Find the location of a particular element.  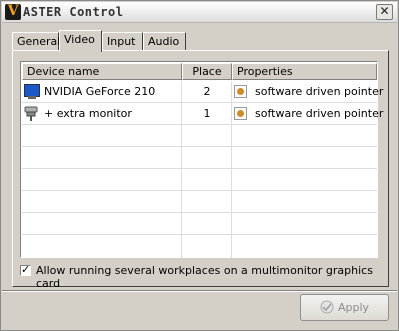

checkmark-icon: ✓ is located at coordinates (26, 269).